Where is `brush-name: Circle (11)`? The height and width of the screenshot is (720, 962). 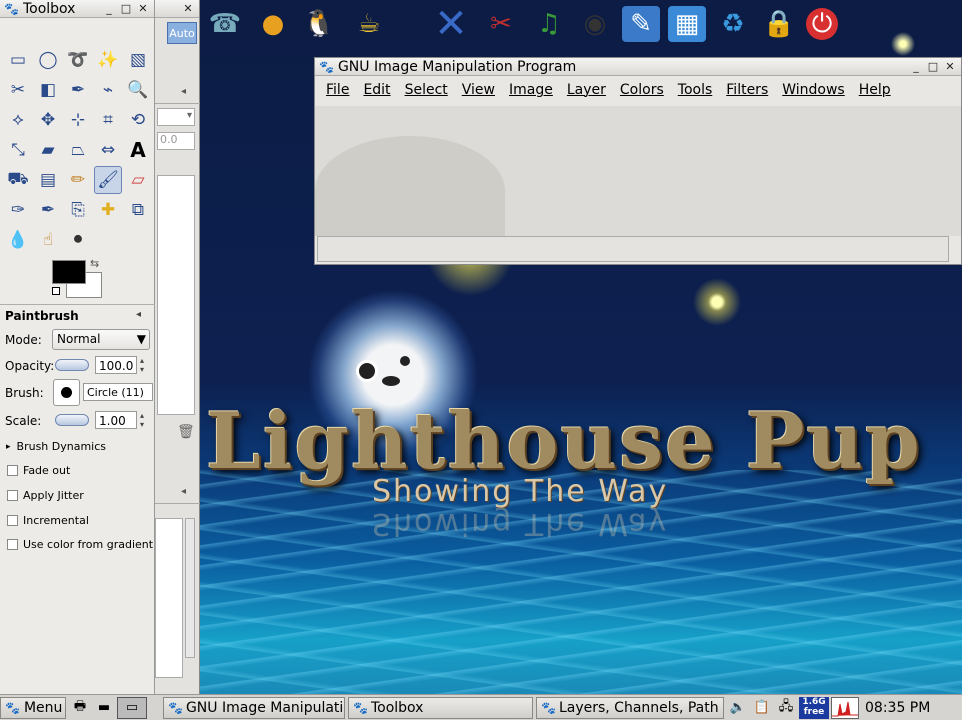
brush-name: Circle (11) is located at coordinates (118, 392).